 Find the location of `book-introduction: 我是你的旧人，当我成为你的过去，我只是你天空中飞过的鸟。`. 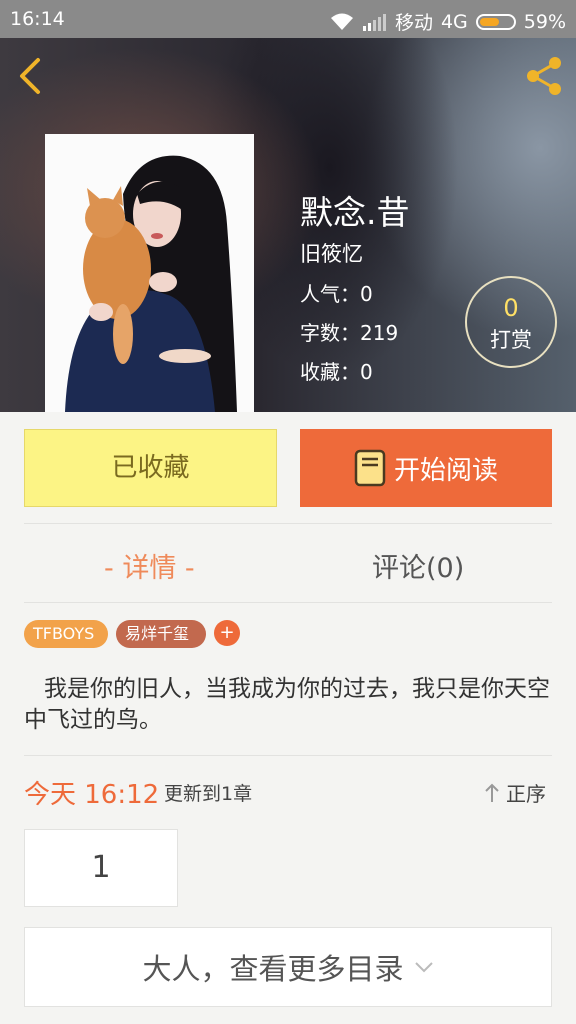

book-introduction: 我是你的旧人，当我成为你的过去，我只是你天空中飞过的鸟。 is located at coordinates (287, 704).